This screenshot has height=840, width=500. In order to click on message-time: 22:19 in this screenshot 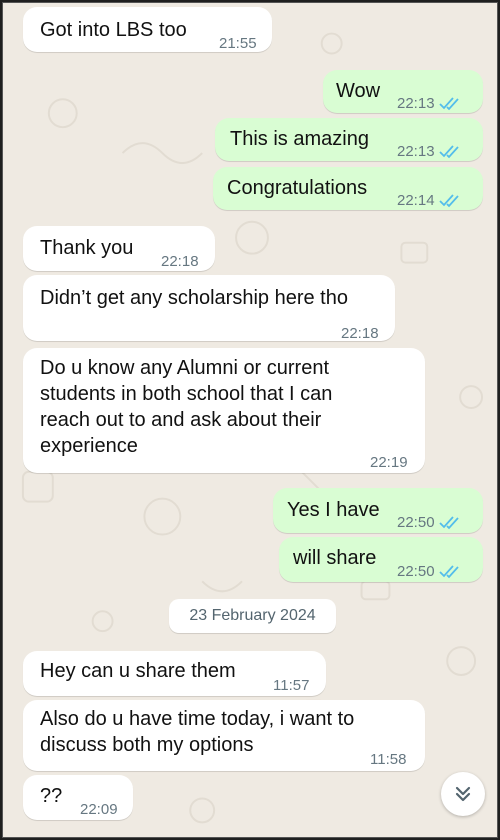, I will do `click(389, 462)`.